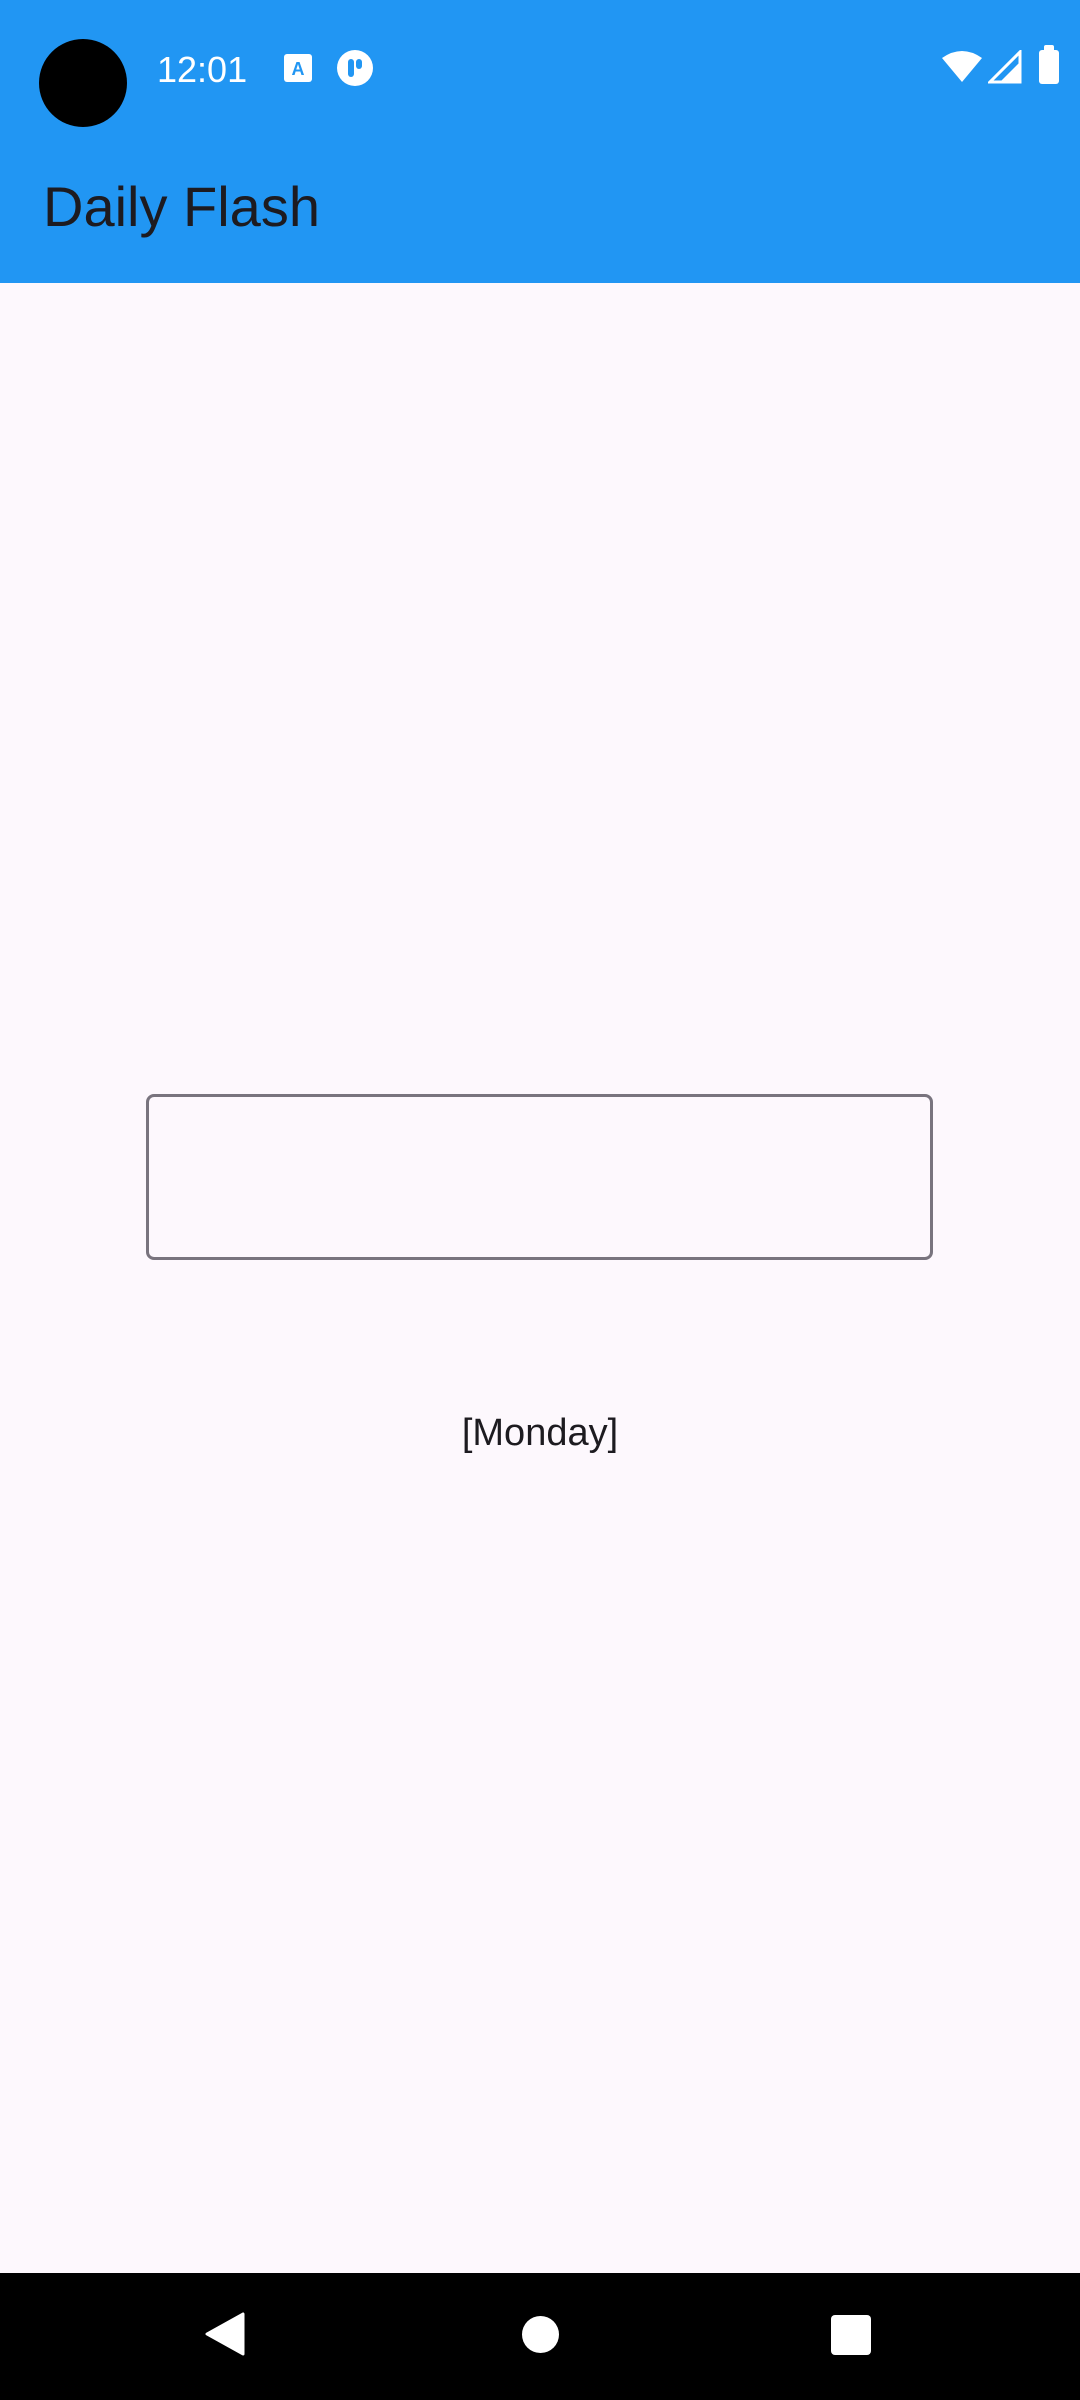 The image size is (1080, 2400). Describe the element at coordinates (83, 83) in the screenshot. I see `camera-cutout` at that location.